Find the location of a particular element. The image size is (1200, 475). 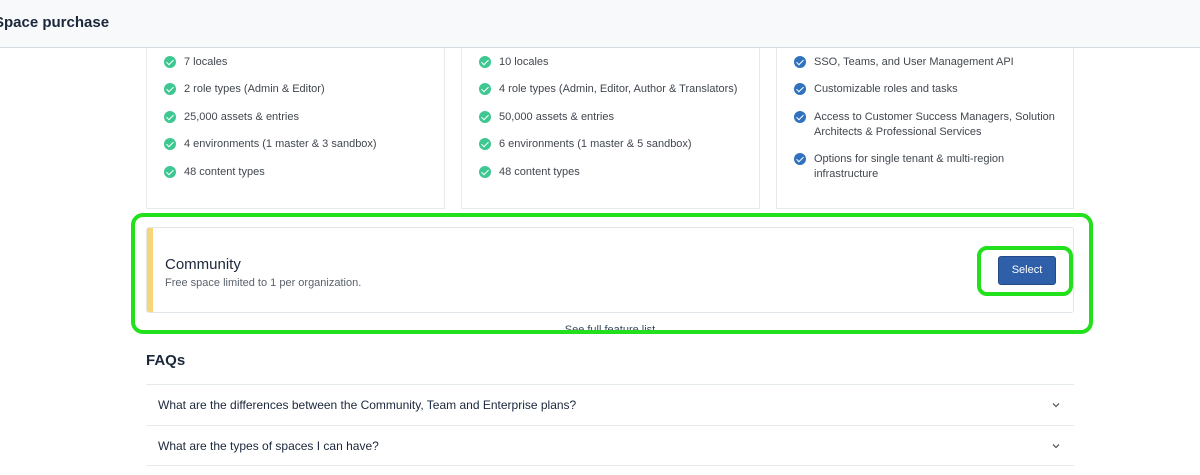

feature-item: 2 role types (Admin & Editor) is located at coordinates (298, 89).